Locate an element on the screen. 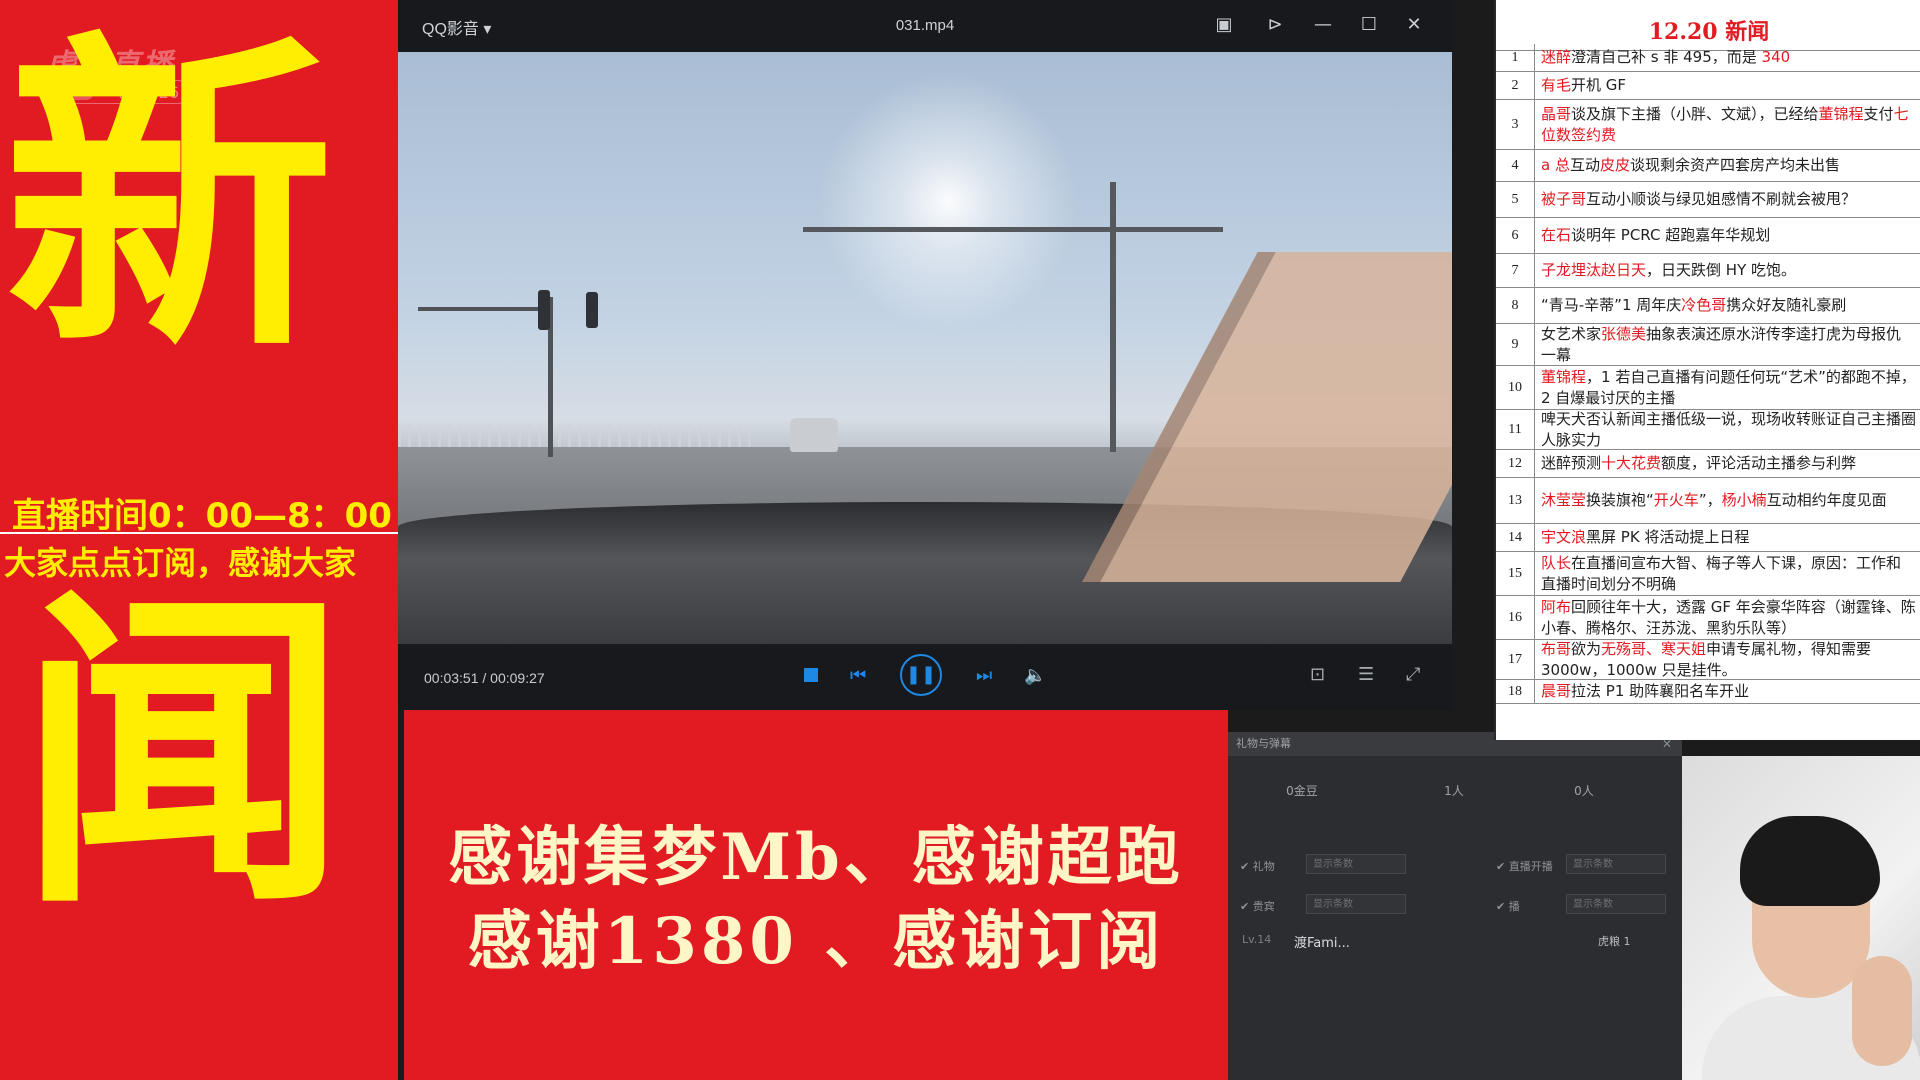  pin-icon: ⊳ is located at coordinates (1275, 25).